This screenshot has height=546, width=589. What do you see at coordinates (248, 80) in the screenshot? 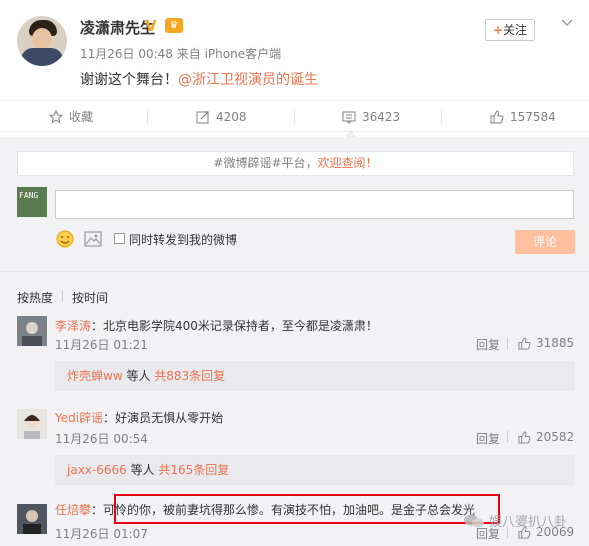
I see `post-mention-link: @浙江卫视演员的诞生` at bounding box center [248, 80].